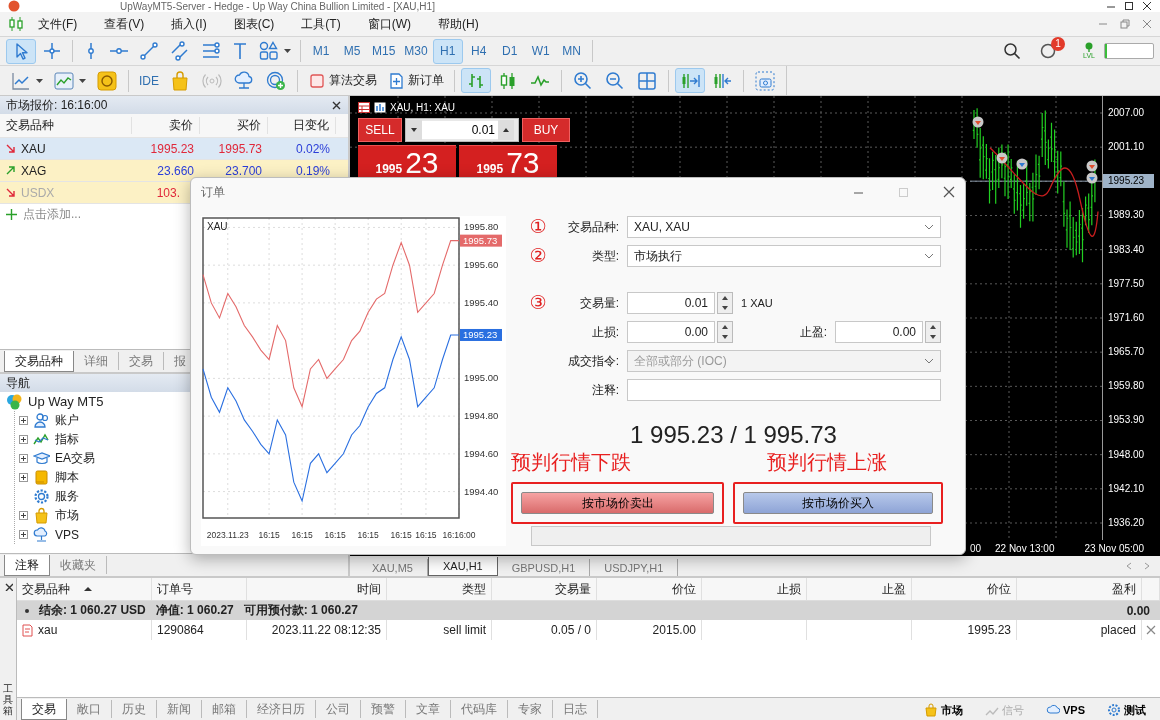 The height and width of the screenshot is (720, 1160). What do you see at coordinates (754, 589) in the screenshot?
I see `column-header: 止损` at bounding box center [754, 589].